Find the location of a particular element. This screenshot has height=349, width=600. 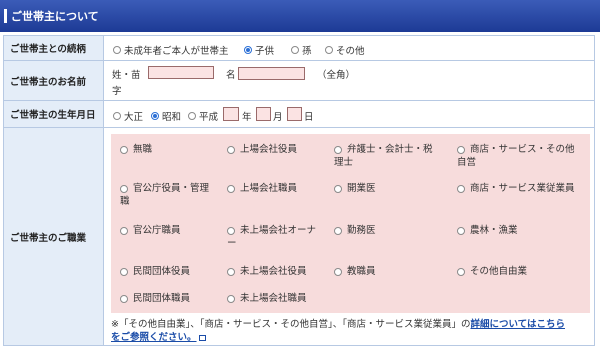

details-link-cont: をご参照ください。 is located at coordinates (154, 337).